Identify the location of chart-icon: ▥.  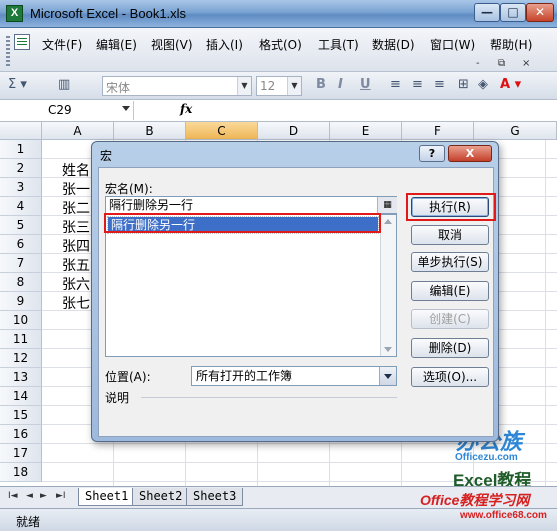
(64, 84).